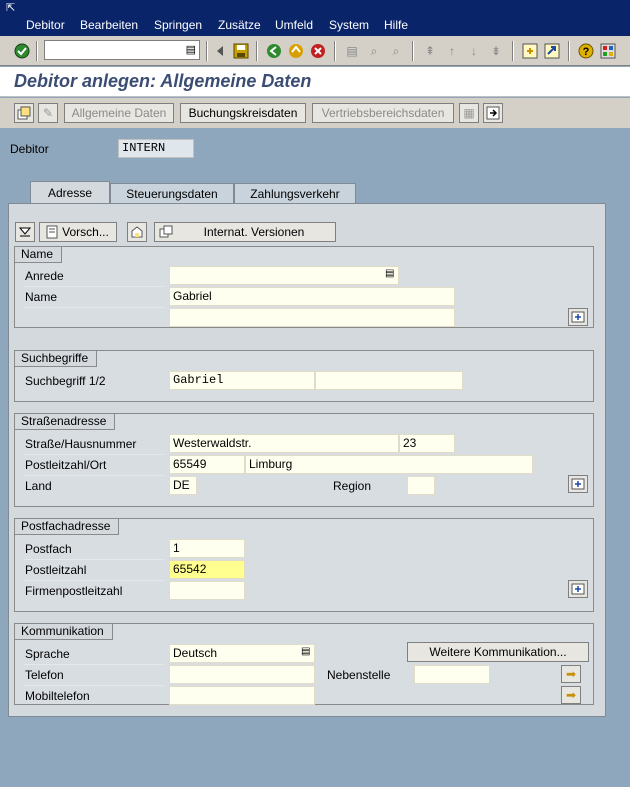 Image resolution: width=630 pixels, height=787 pixels. What do you see at coordinates (183, 485) in the screenshot?
I see `land-field: DE` at bounding box center [183, 485].